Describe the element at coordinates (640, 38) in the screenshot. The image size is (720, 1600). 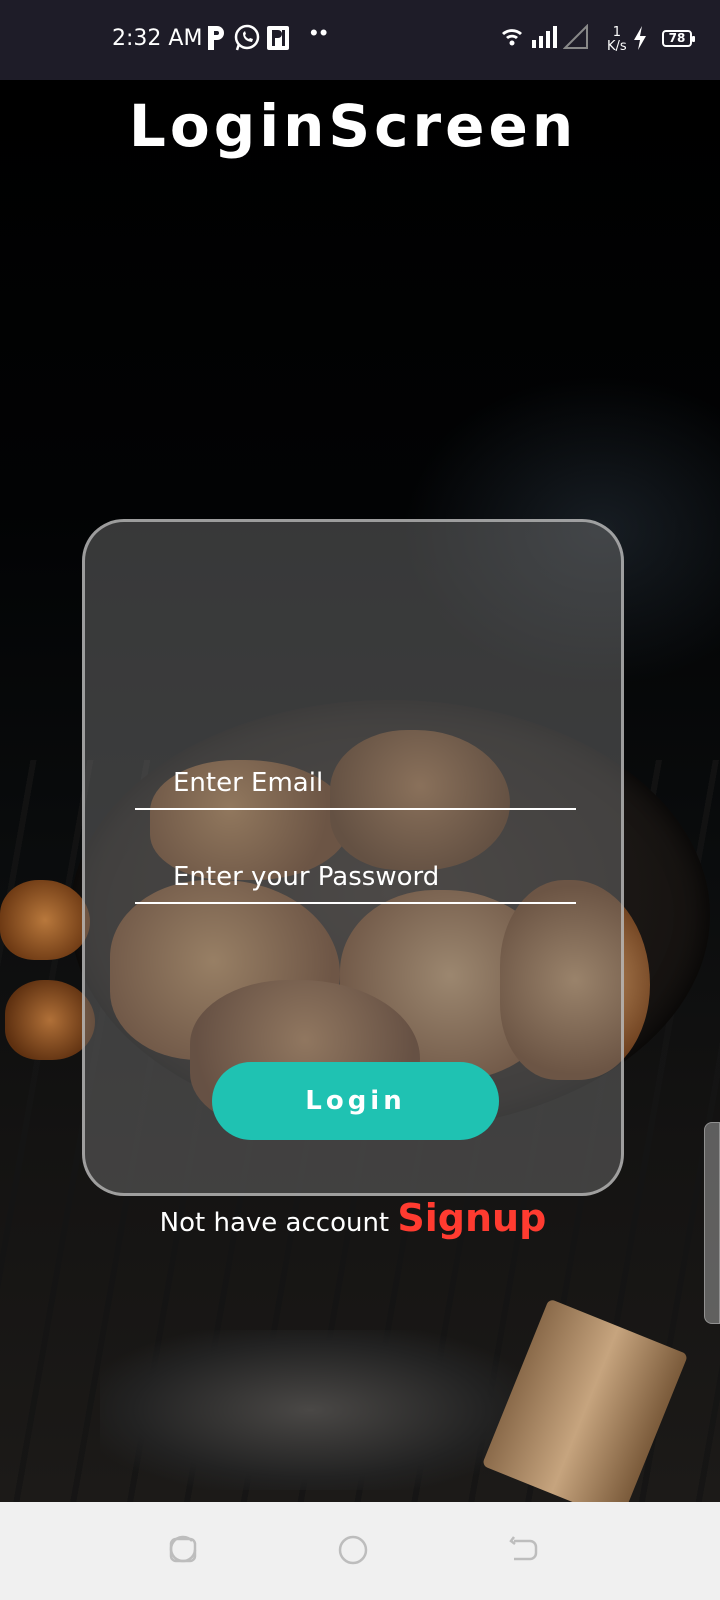
I see `charging-icon` at that location.